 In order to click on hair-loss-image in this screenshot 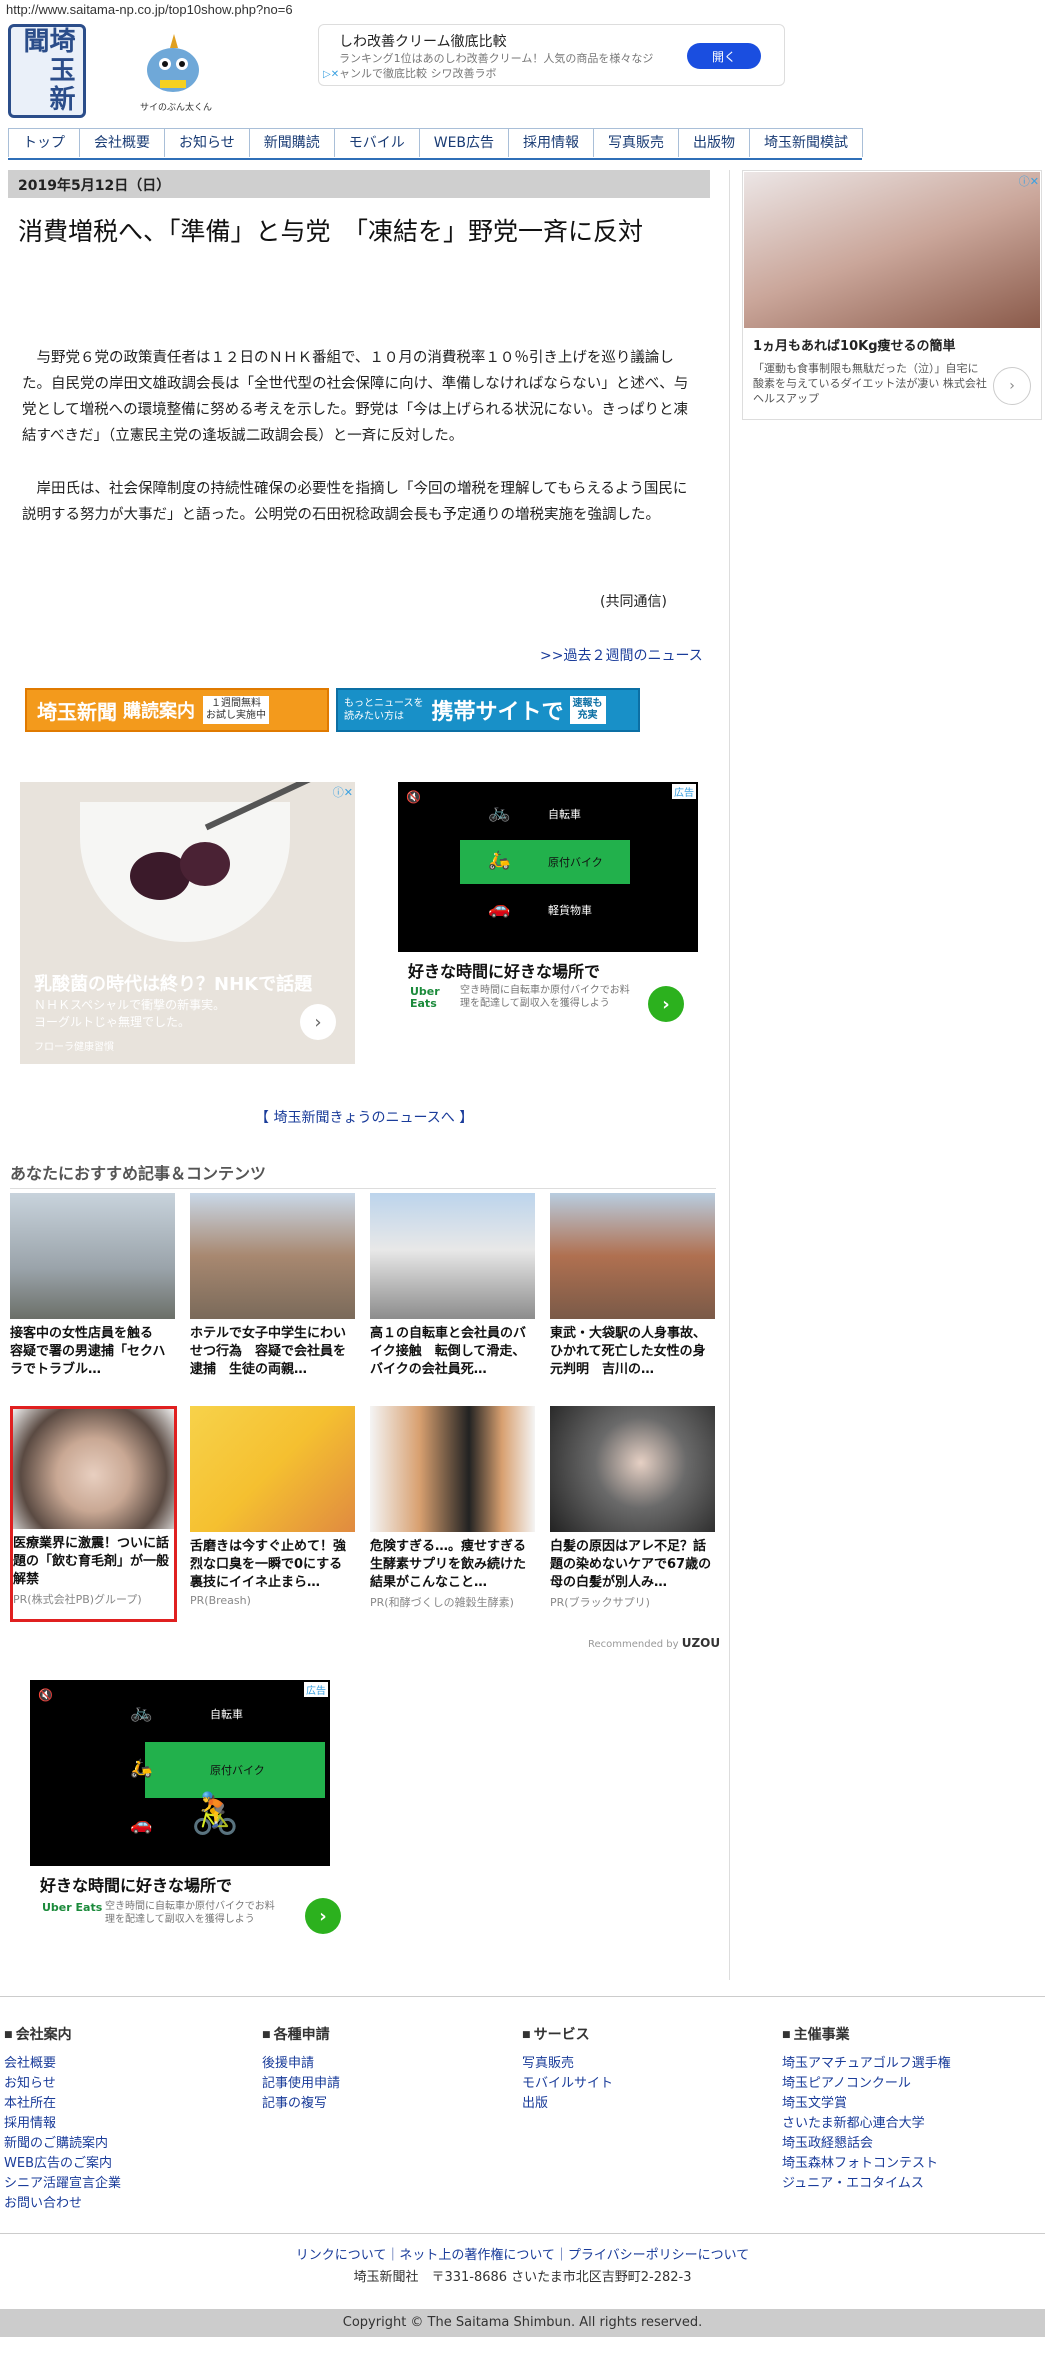, I will do `click(93, 1469)`.